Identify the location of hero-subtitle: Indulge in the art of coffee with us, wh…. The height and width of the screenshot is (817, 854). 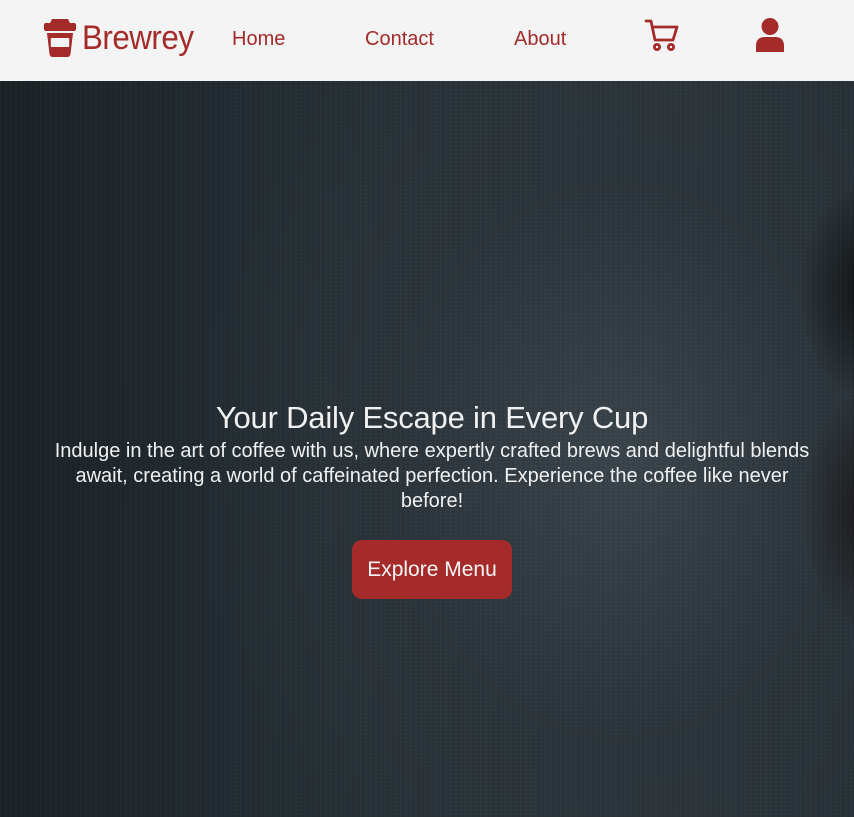
(432, 476).